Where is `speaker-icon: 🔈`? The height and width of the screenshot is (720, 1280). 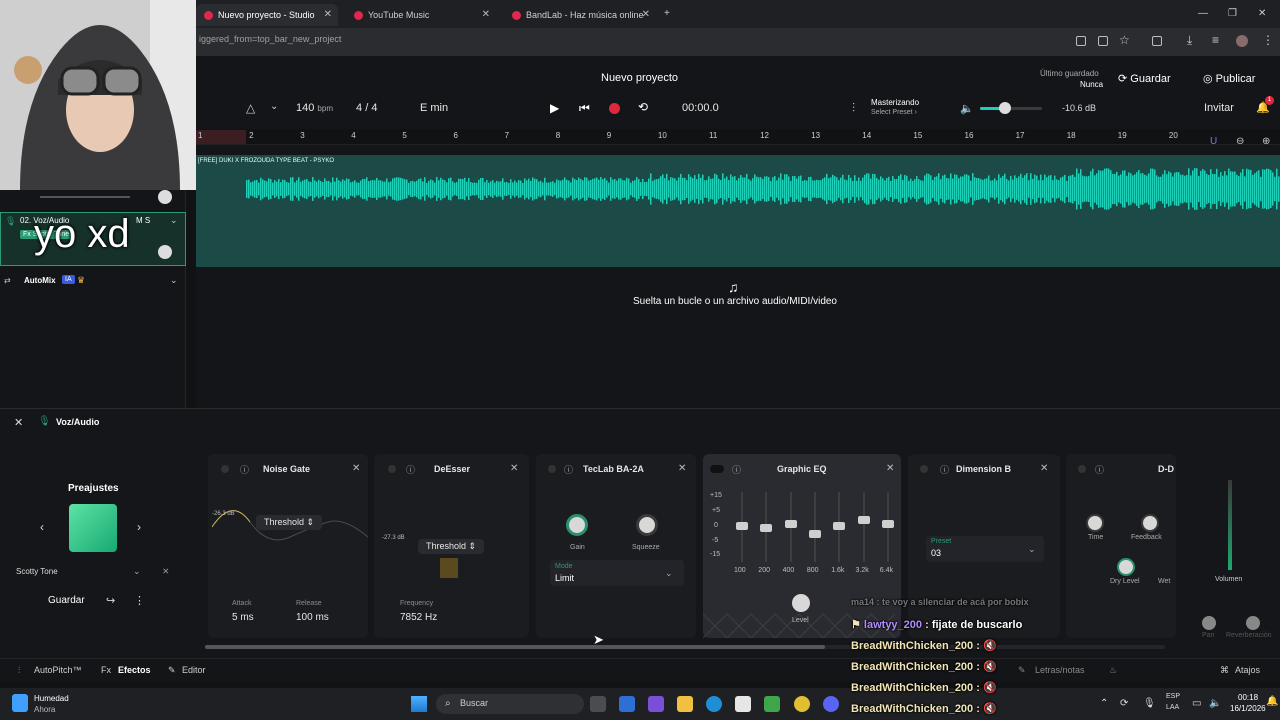
speaker-icon: 🔈 is located at coordinates (1215, 703).